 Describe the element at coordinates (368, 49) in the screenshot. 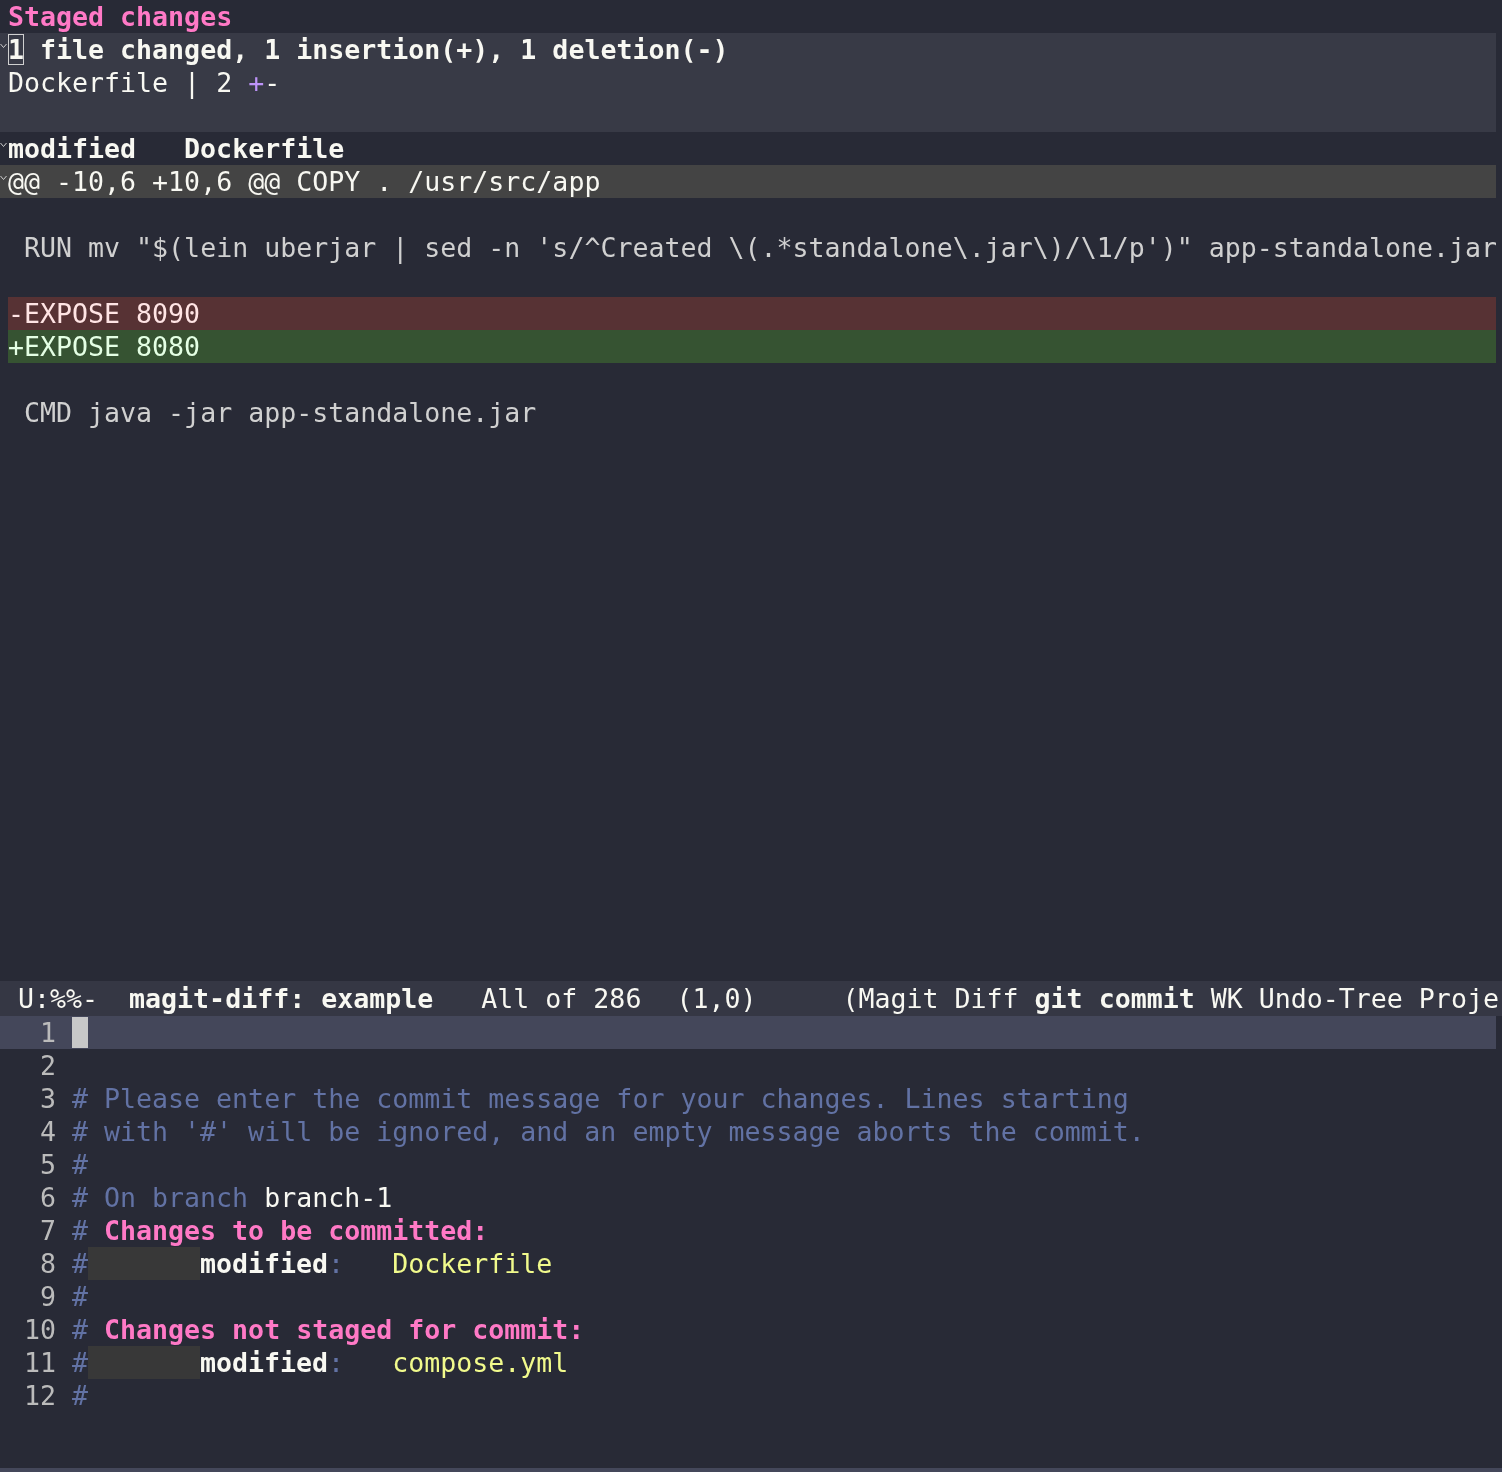

I see `diffstat-summary: 1 file changed, 1 insertion(+), 1 deletion(-)` at that location.